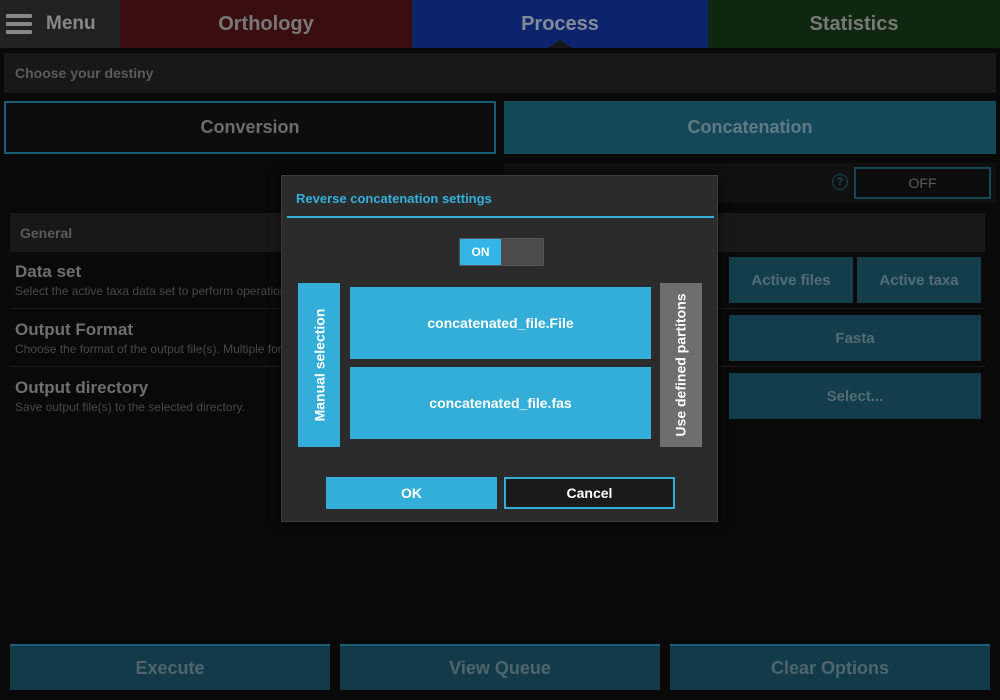 Image resolution: width=1000 pixels, height=700 pixels. What do you see at coordinates (480, 252) in the screenshot?
I see `switch-on-label: ON` at bounding box center [480, 252].